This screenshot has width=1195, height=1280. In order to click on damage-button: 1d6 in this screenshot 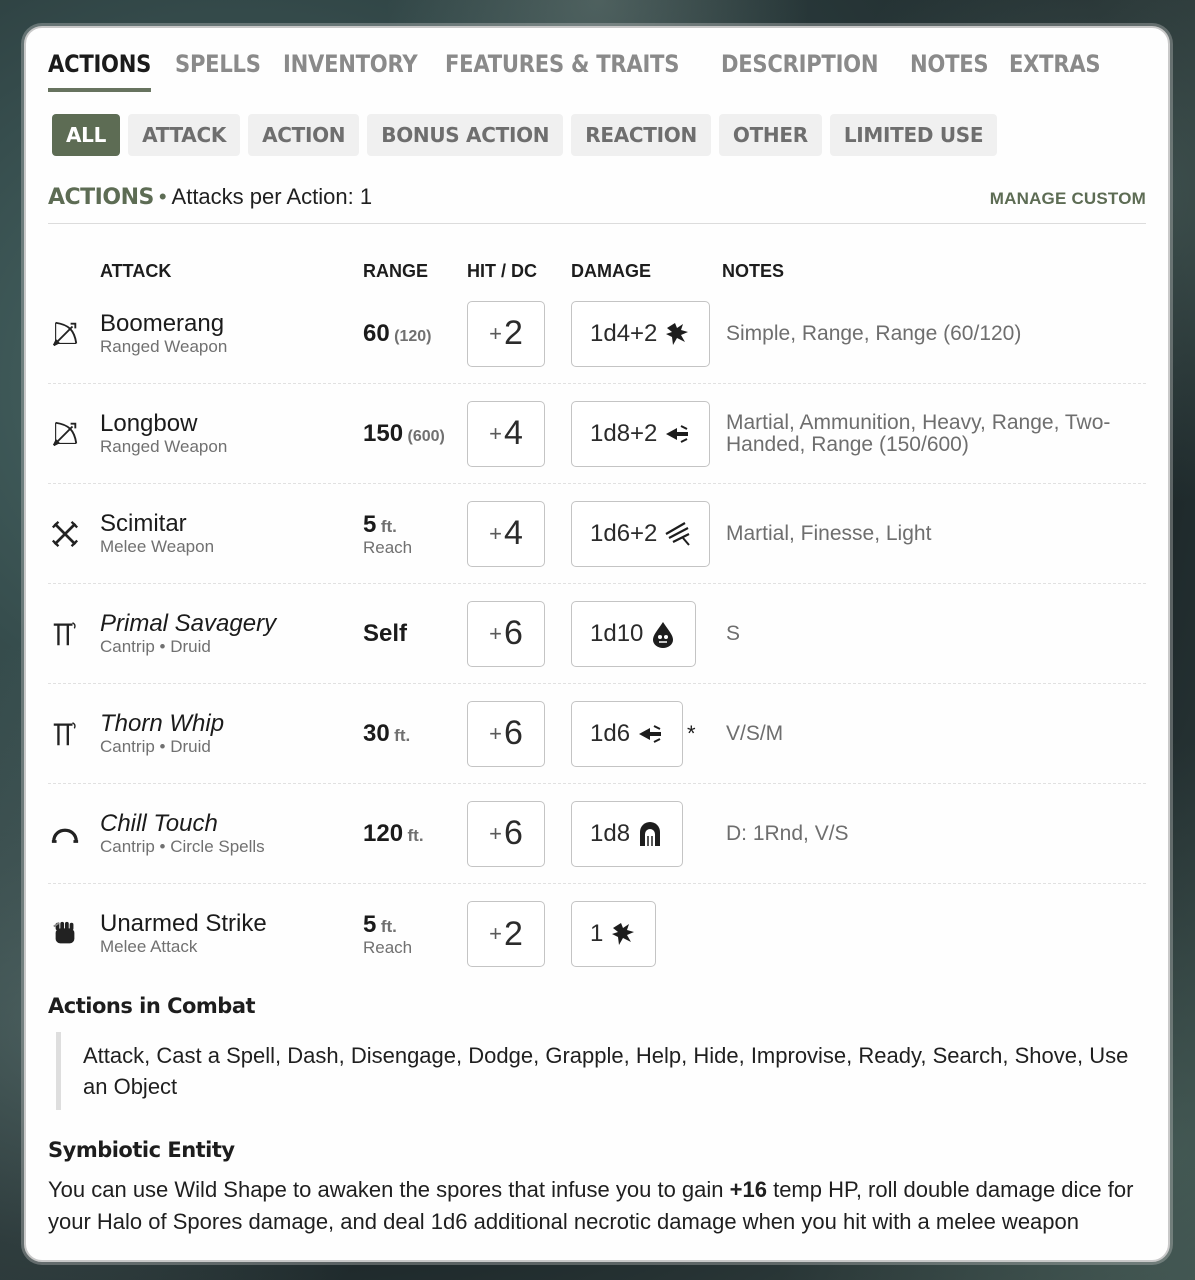, I will do `click(627, 733)`.